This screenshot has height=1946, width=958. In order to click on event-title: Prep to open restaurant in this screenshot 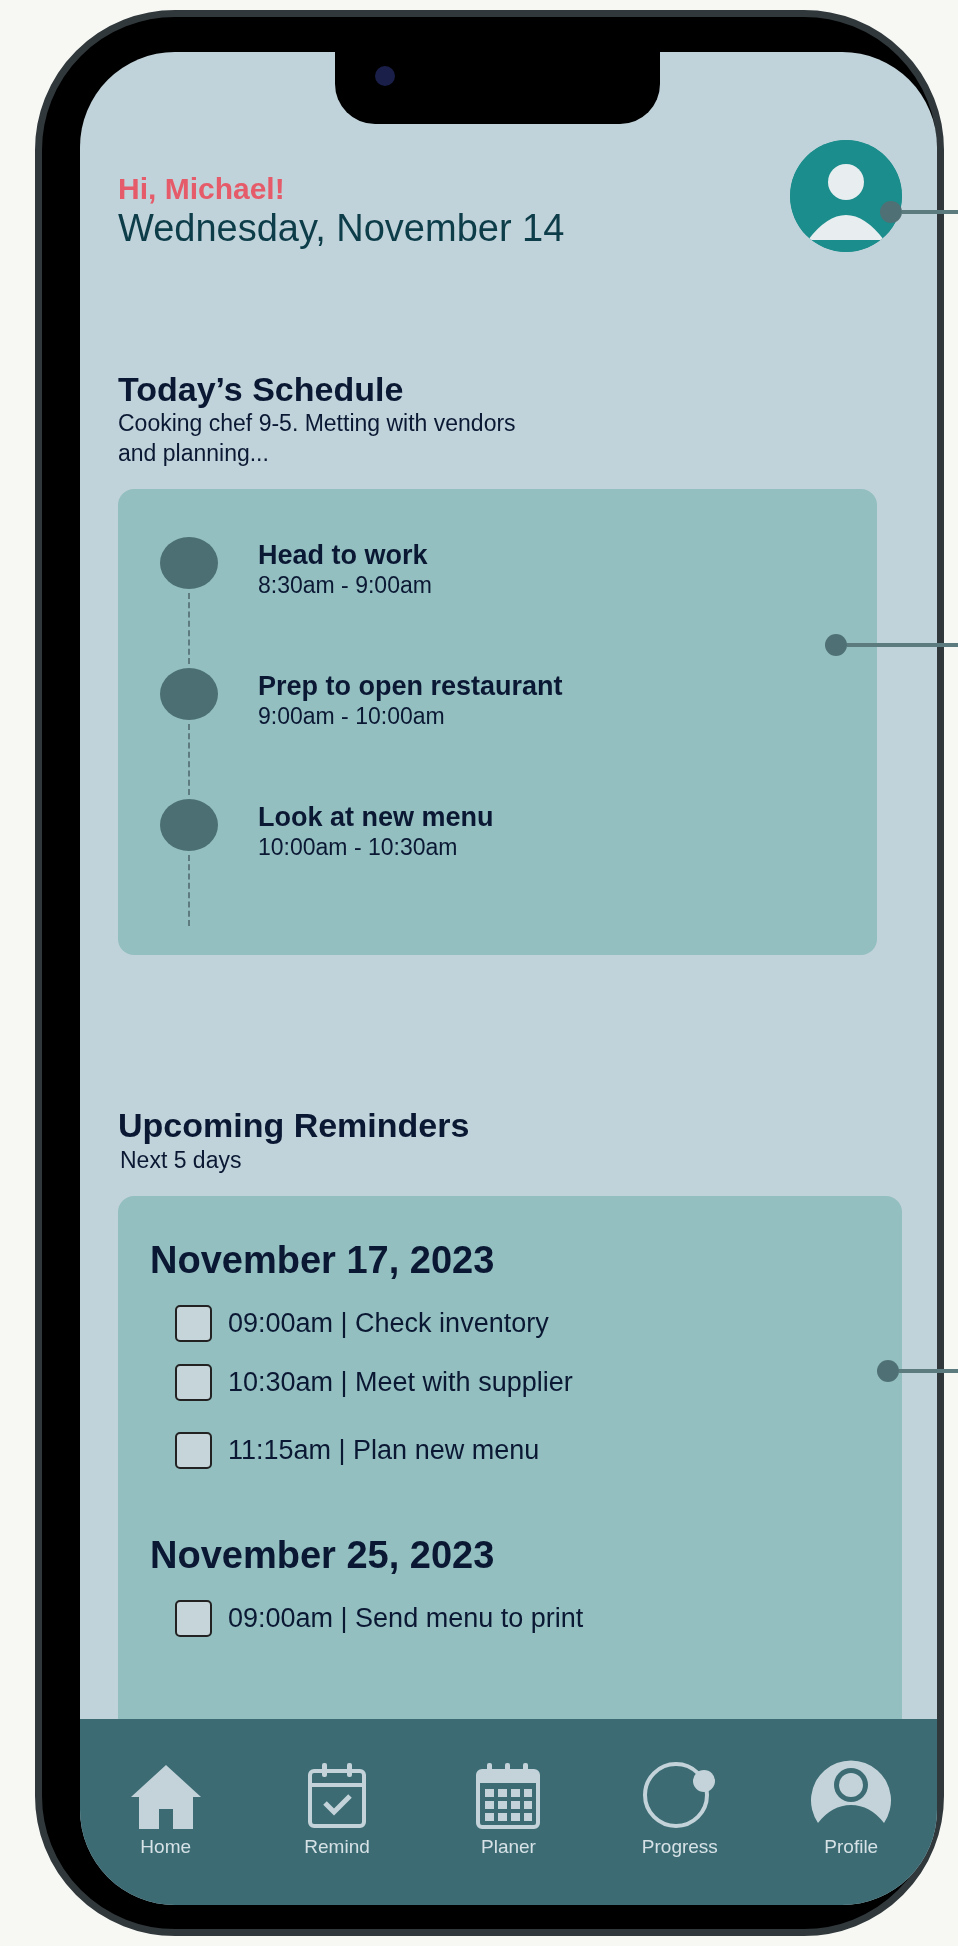, I will do `click(410, 686)`.